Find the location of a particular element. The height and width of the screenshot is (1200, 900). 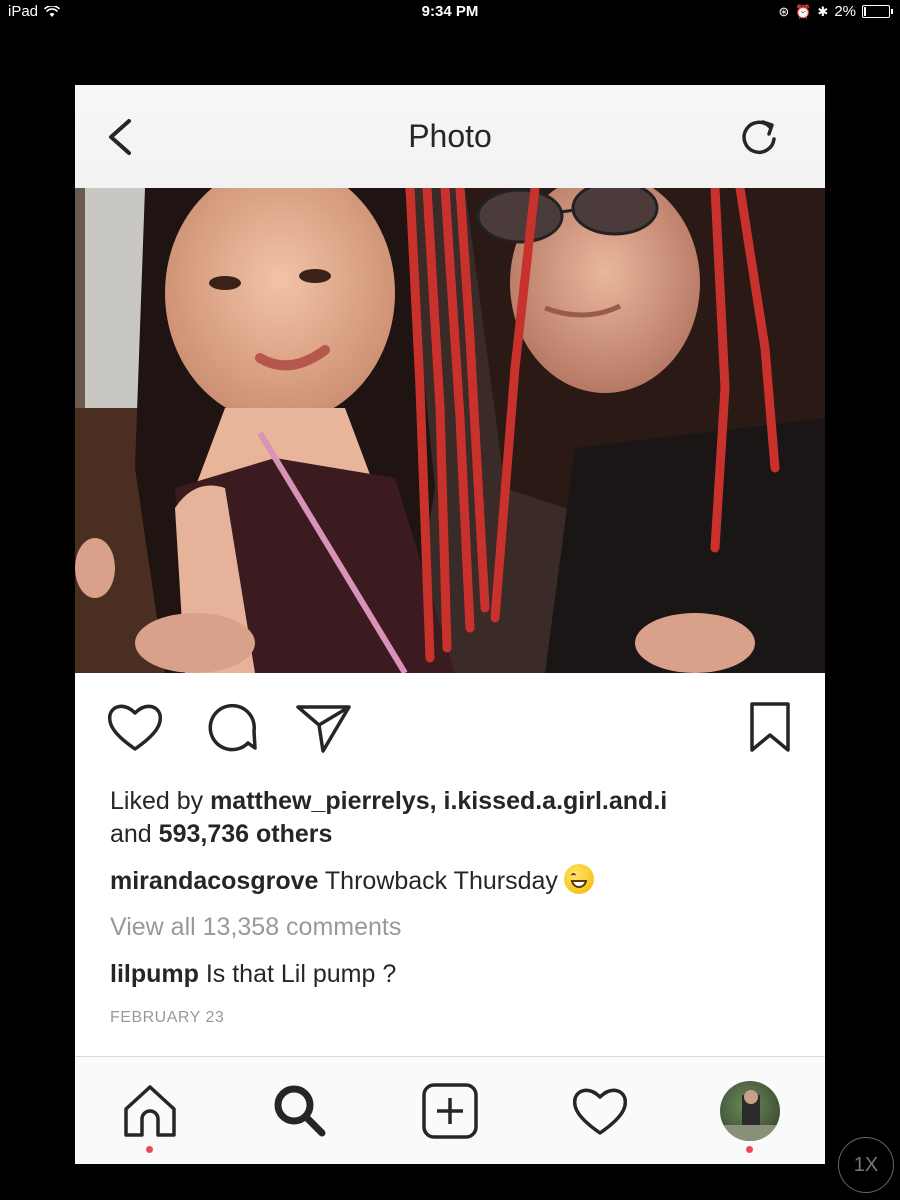

refresh-icon is located at coordinates (759, 137).